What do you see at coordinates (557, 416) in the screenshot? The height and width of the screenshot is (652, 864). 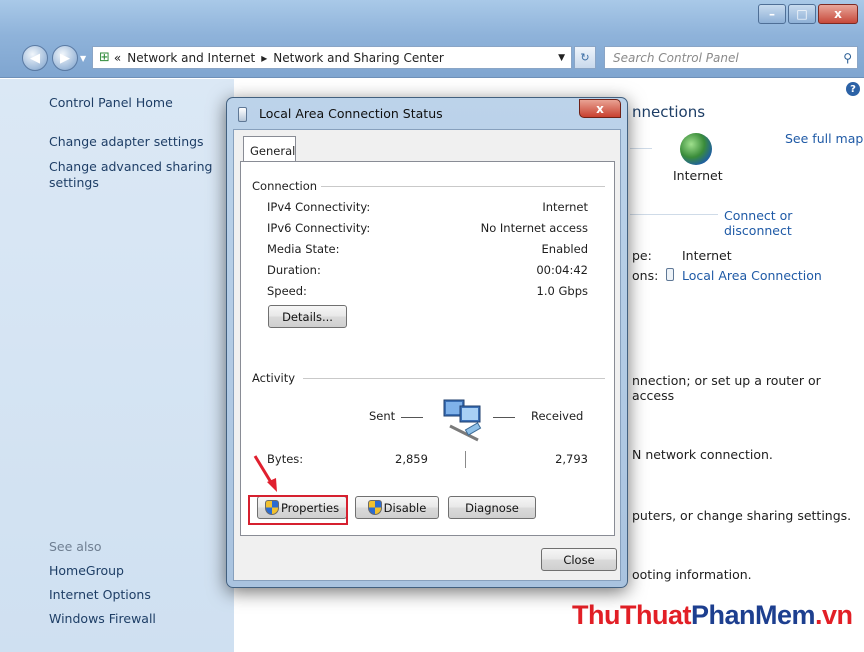 I see `received-label: Received` at bounding box center [557, 416].